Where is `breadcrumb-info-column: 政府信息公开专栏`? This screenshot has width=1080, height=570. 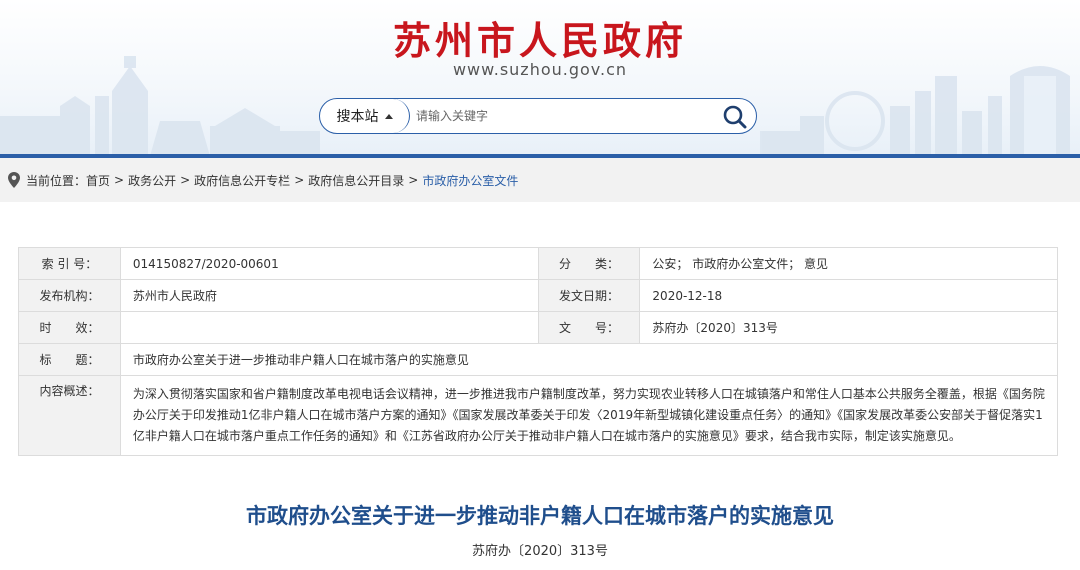 breadcrumb-info-column: 政府信息公开专栏 is located at coordinates (242, 180).